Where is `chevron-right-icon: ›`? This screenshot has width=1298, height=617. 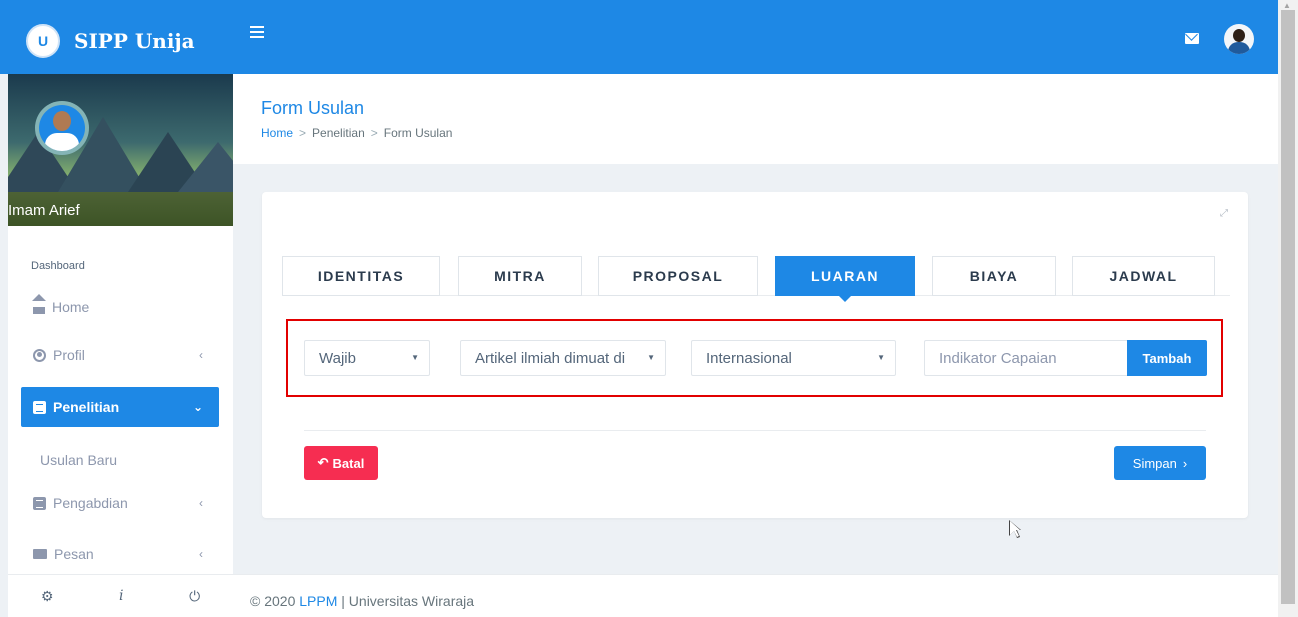
chevron-right-icon: › is located at coordinates (1185, 463).